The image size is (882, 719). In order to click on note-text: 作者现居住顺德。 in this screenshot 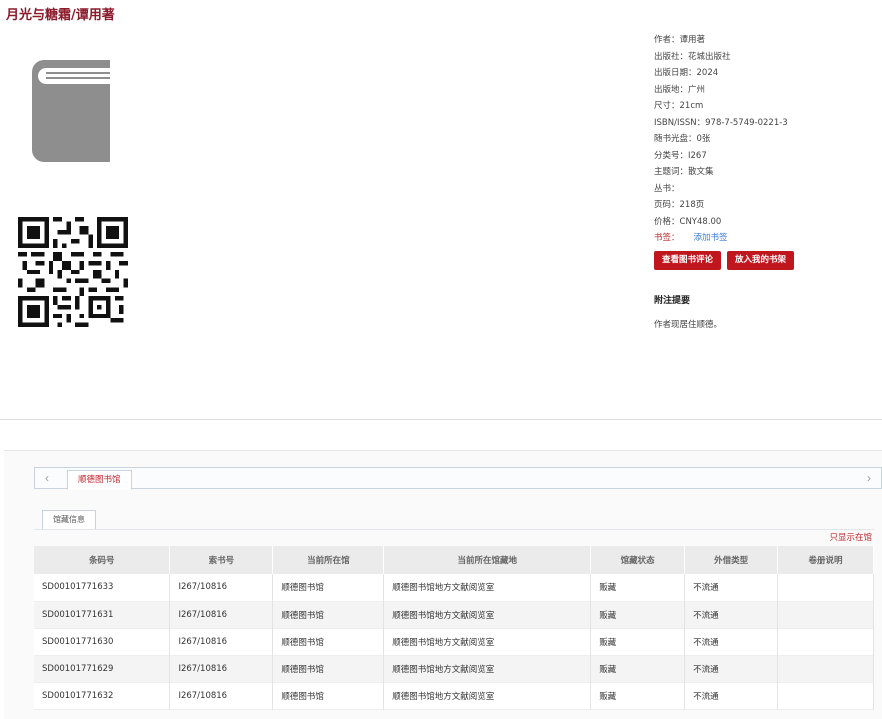, I will do `click(688, 325)`.